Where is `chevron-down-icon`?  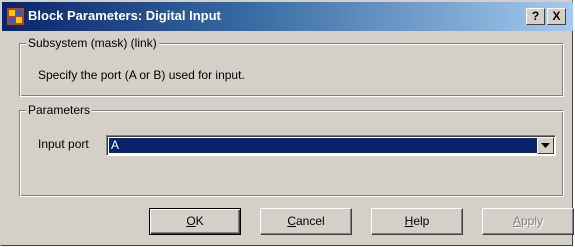
chevron-down-icon is located at coordinates (545, 145).